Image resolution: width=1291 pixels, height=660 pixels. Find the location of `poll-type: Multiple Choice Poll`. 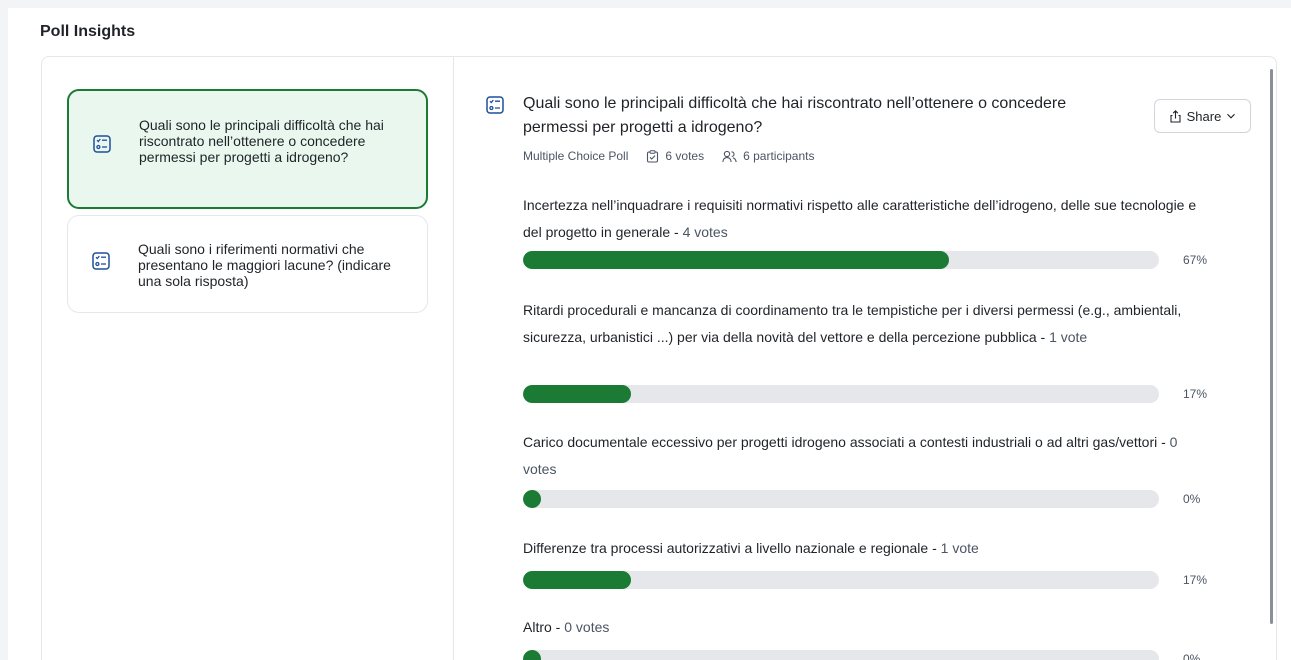

poll-type: Multiple Choice Poll is located at coordinates (576, 156).